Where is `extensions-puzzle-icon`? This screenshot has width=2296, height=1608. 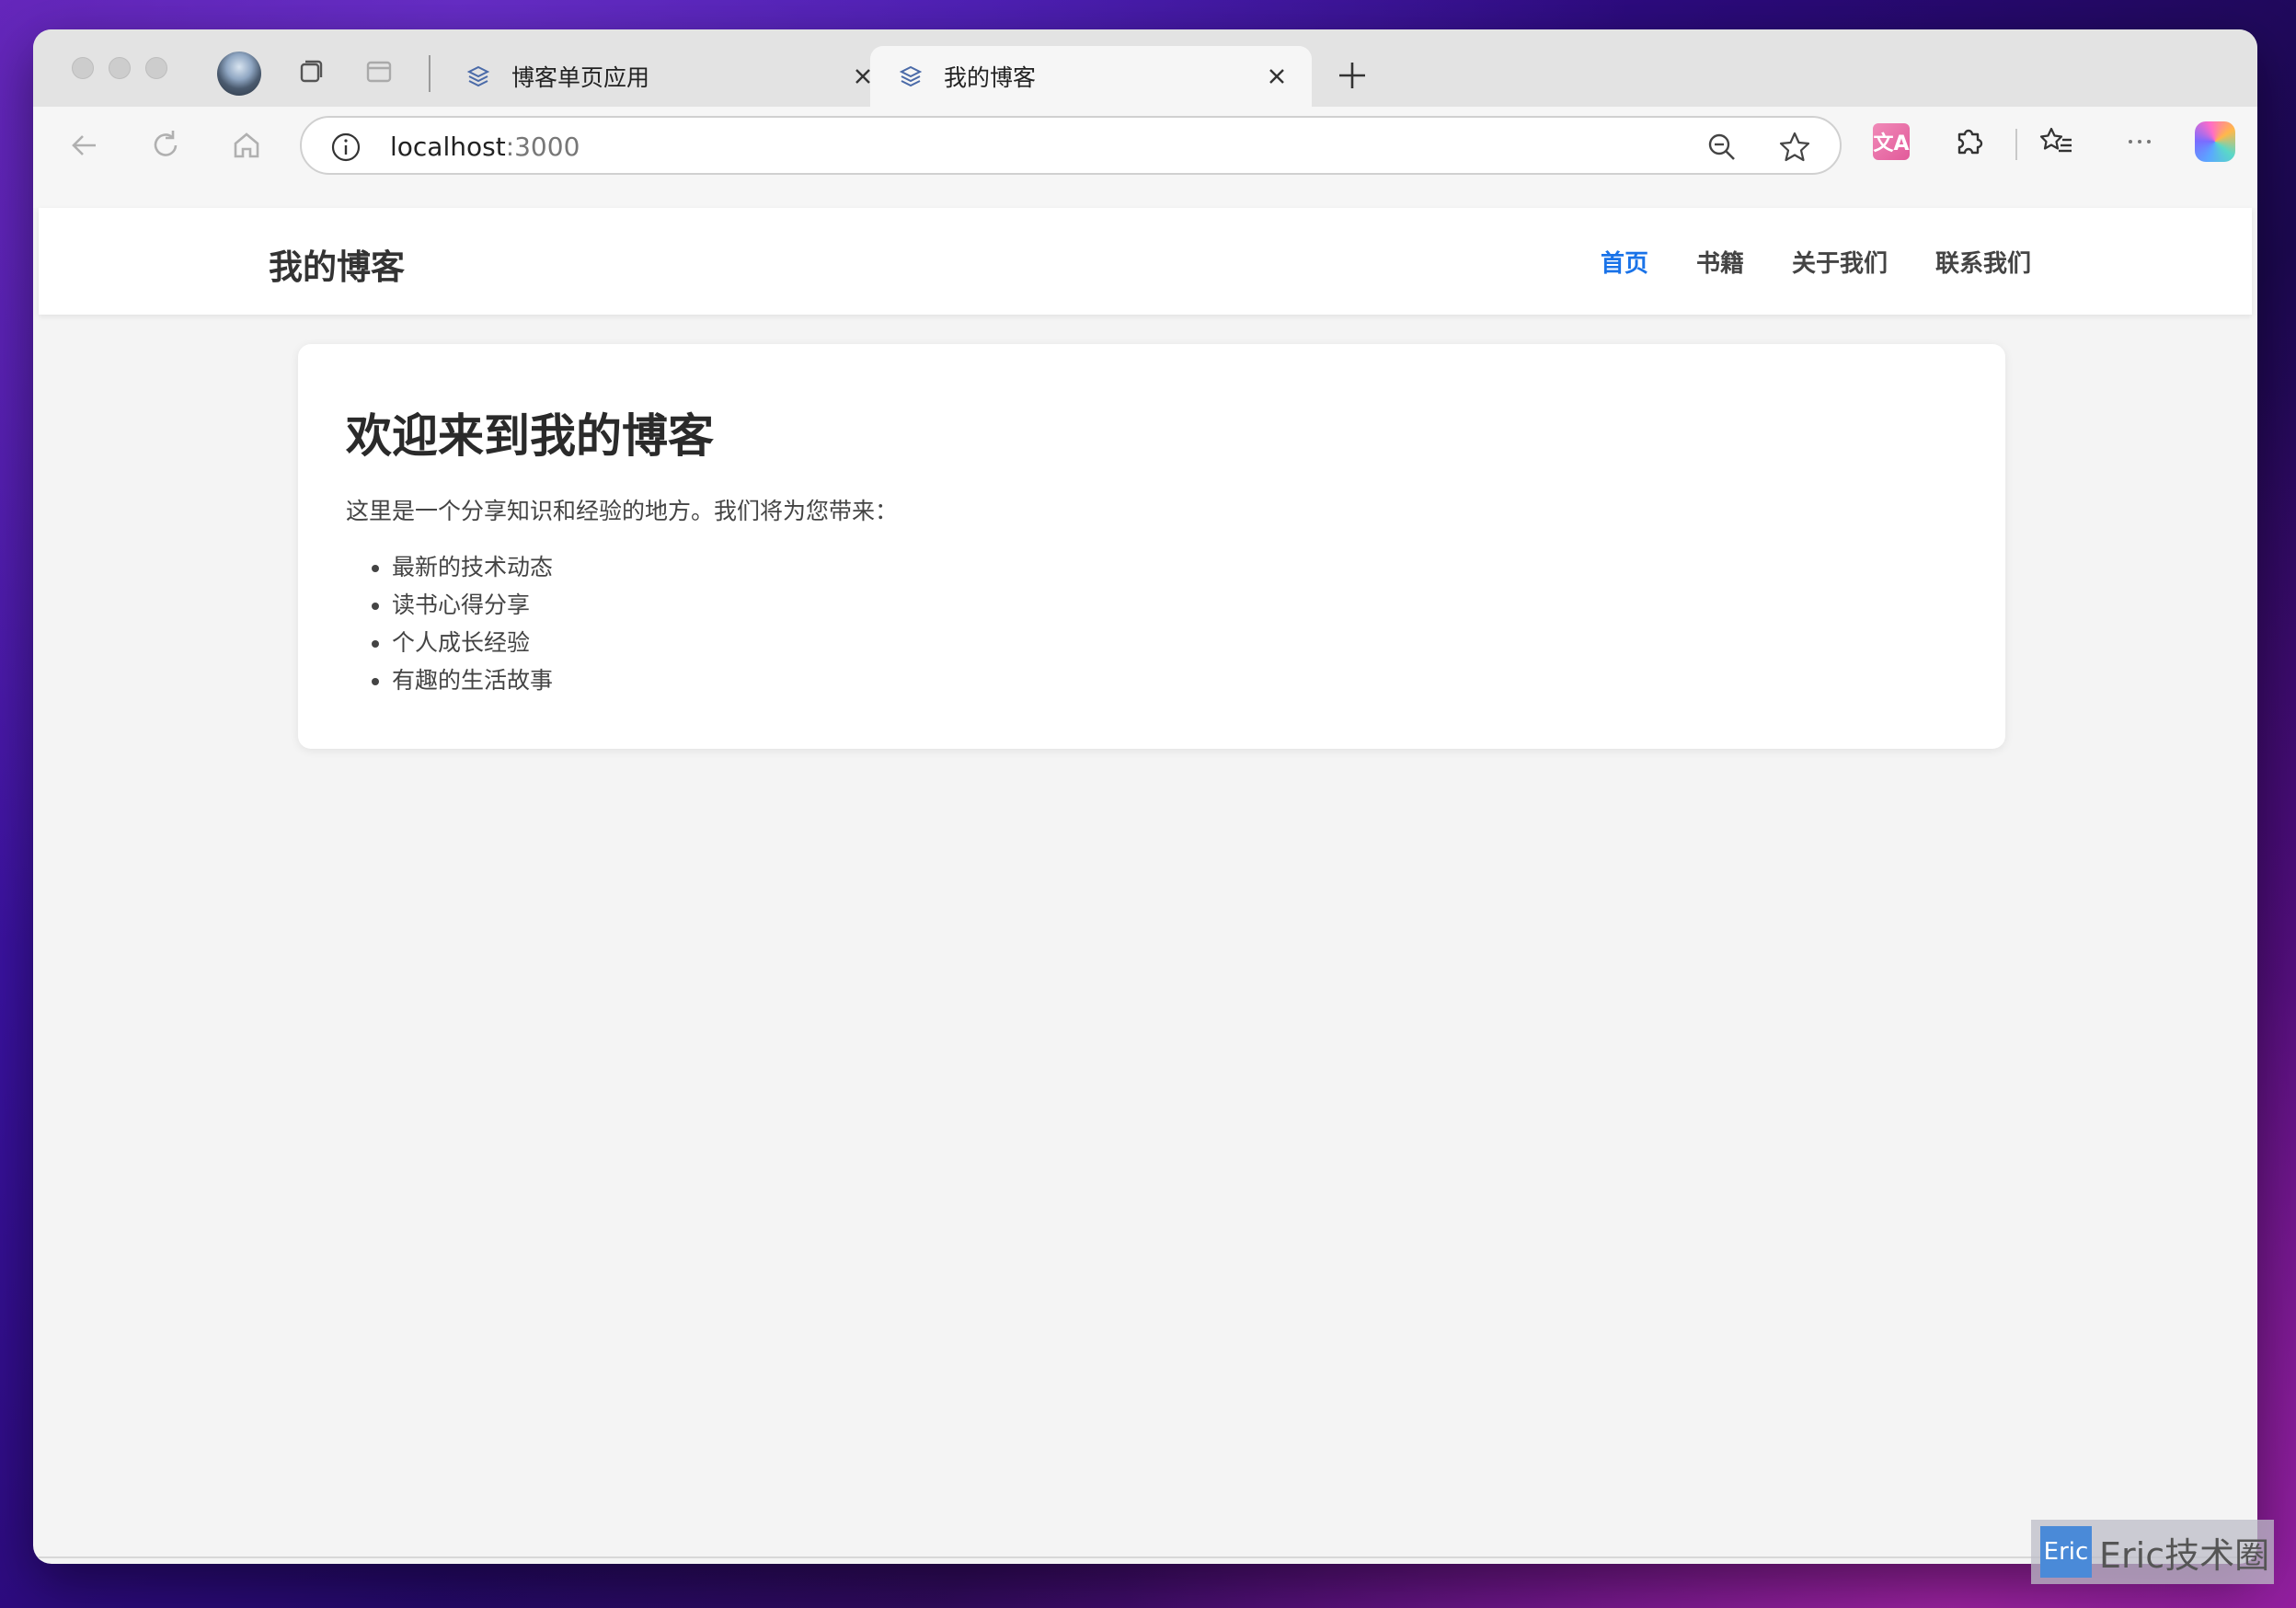
extensions-puzzle-icon is located at coordinates (1968, 141).